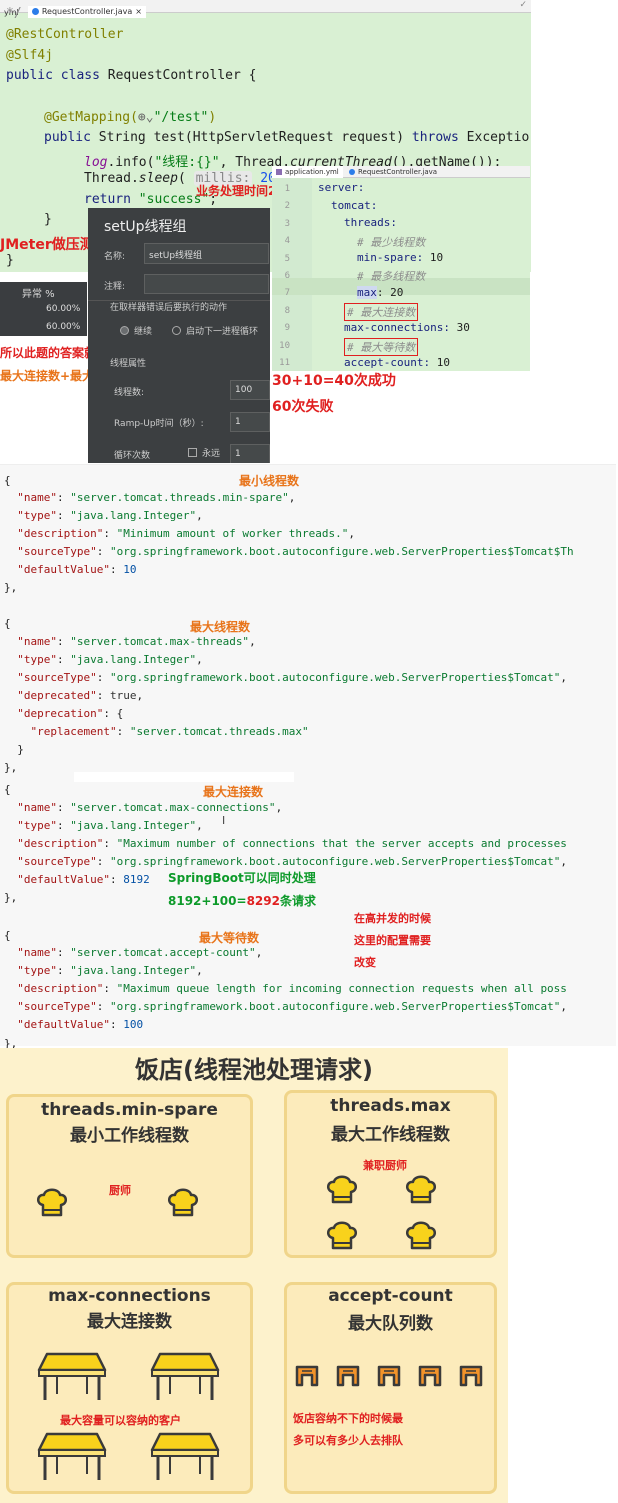  I want to click on yaml-comment-max-threads: # 最多线程数, so click(391, 276).